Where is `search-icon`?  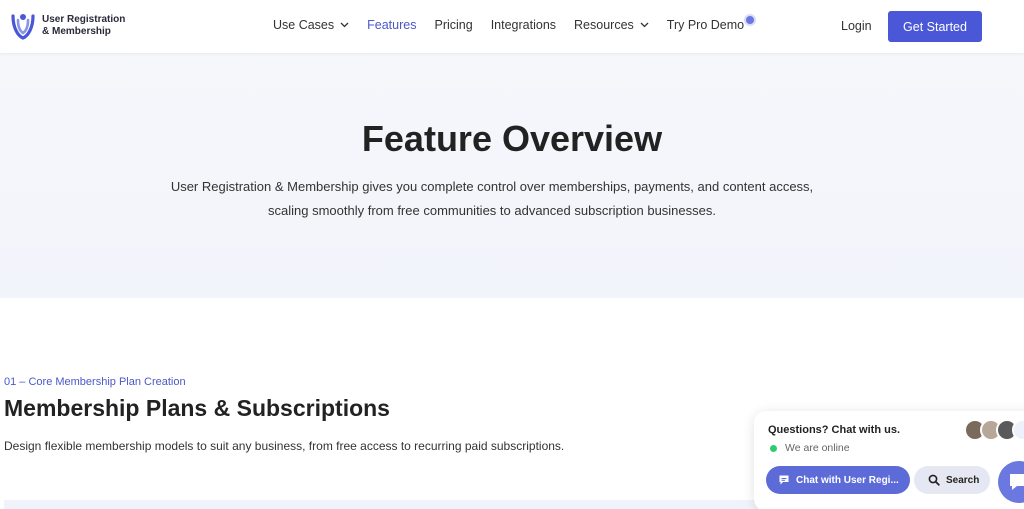 search-icon is located at coordinates (934, 480).